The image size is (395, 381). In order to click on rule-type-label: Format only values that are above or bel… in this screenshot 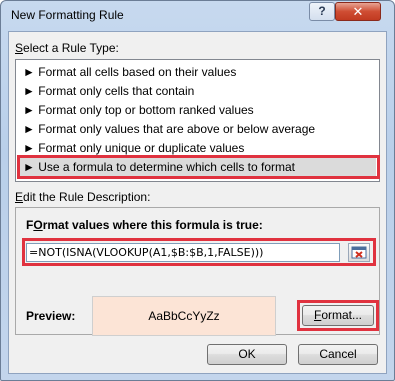, I will do `click(177, 129)`.